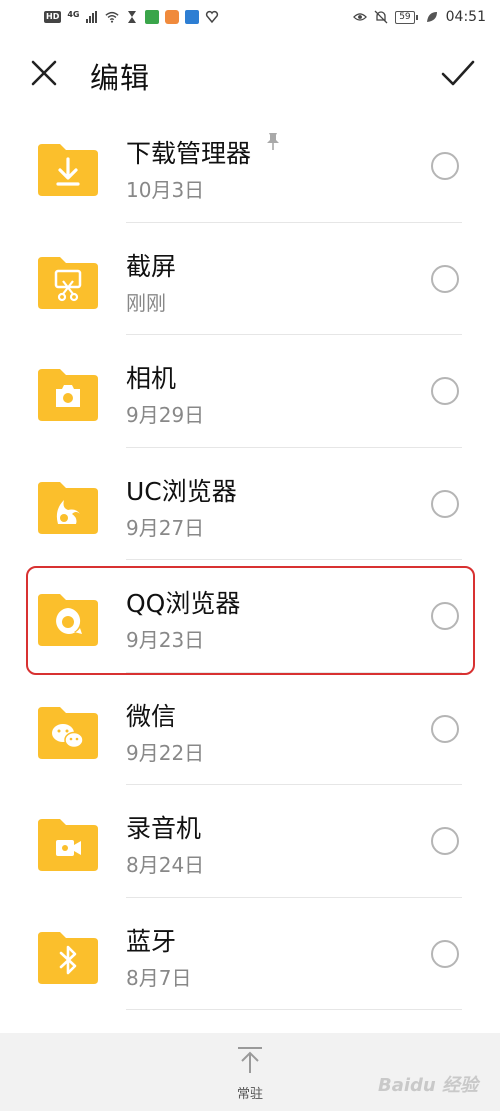 The width and height of the screenshot is (500, 1111). I want to click on list-item-uc-browser: UC浏览器 9月27日, so click(250, 504).